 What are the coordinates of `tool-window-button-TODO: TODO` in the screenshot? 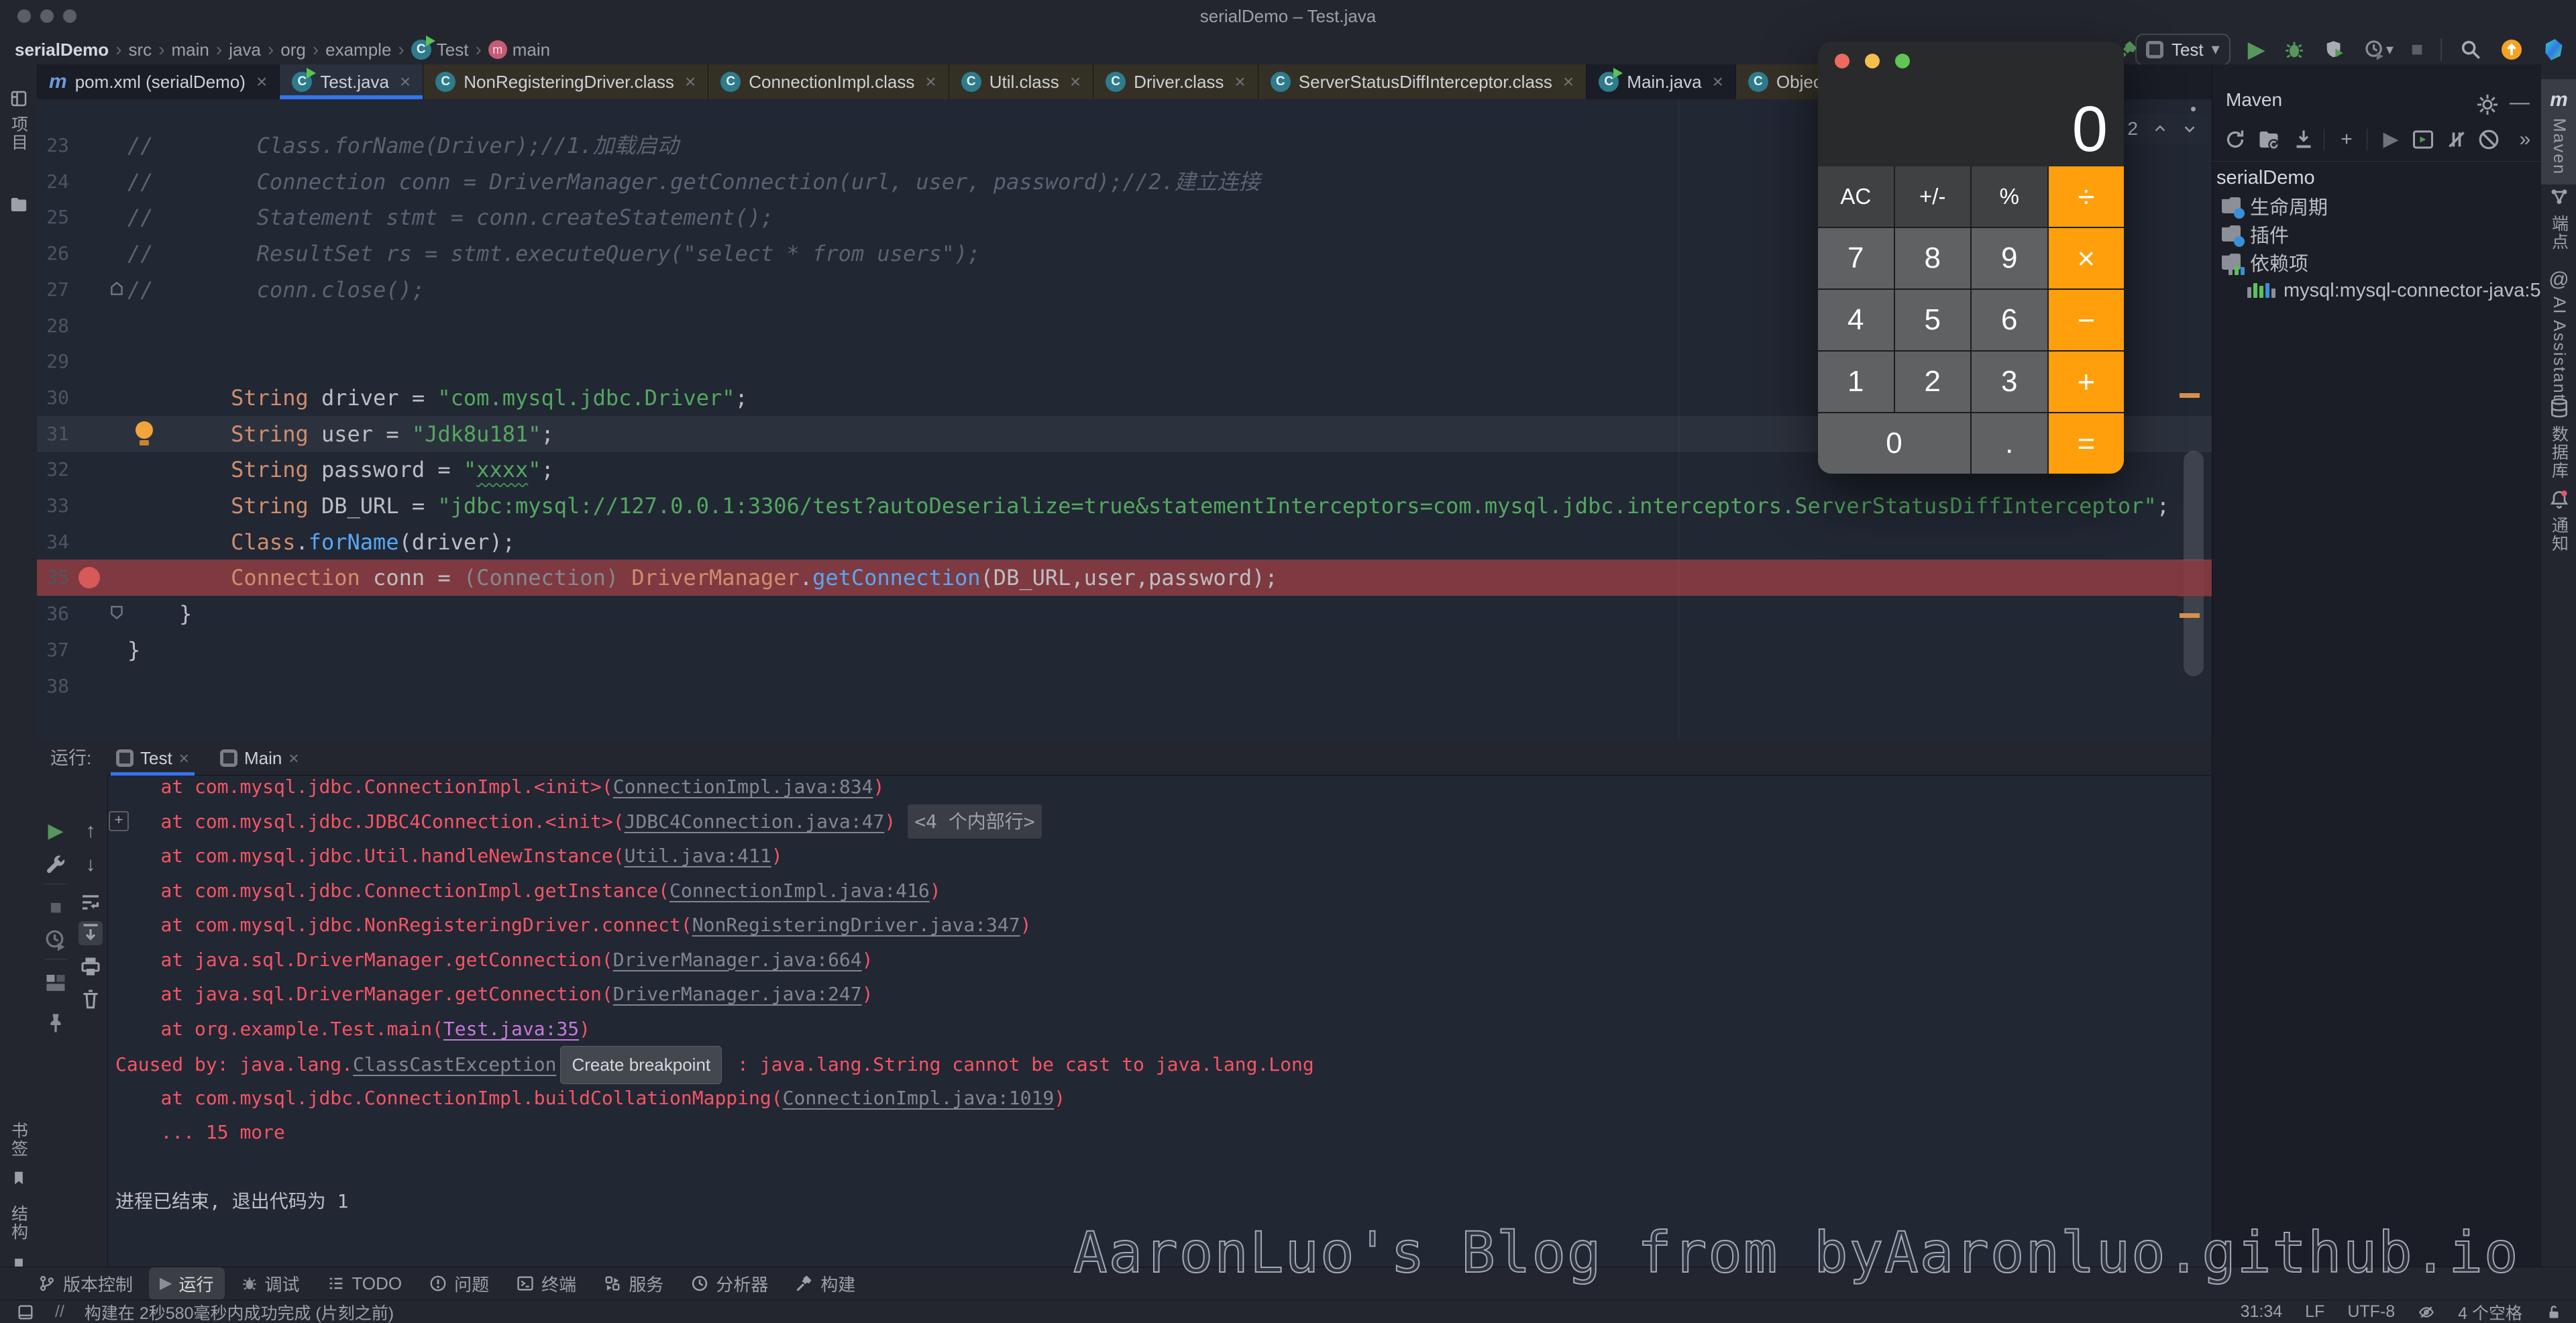 It's located at (364, 1283).